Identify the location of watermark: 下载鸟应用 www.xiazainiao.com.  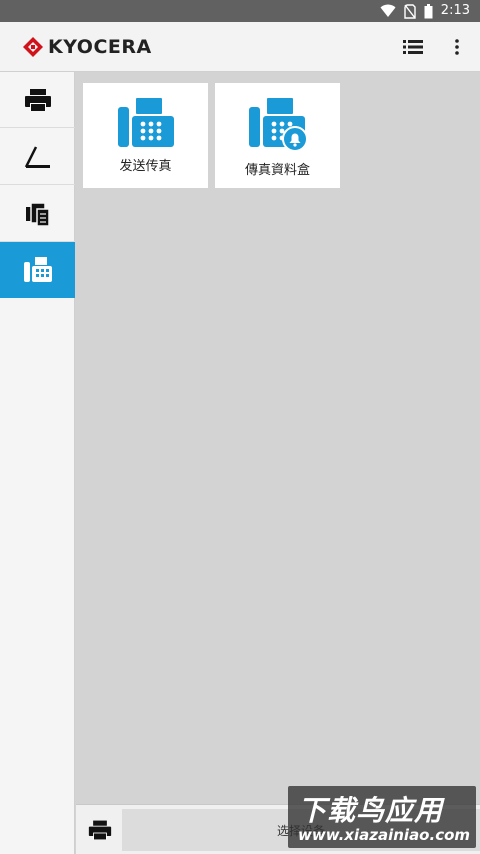
(382, 817).